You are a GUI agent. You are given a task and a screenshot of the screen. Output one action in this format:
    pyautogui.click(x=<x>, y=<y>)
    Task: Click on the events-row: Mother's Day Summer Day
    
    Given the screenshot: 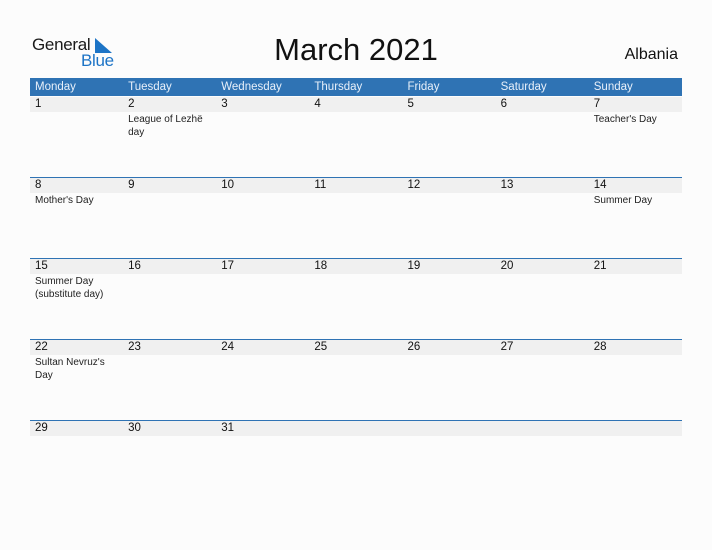 What is the action you would take?
    pyautogui.click(x=356, y=200)
    